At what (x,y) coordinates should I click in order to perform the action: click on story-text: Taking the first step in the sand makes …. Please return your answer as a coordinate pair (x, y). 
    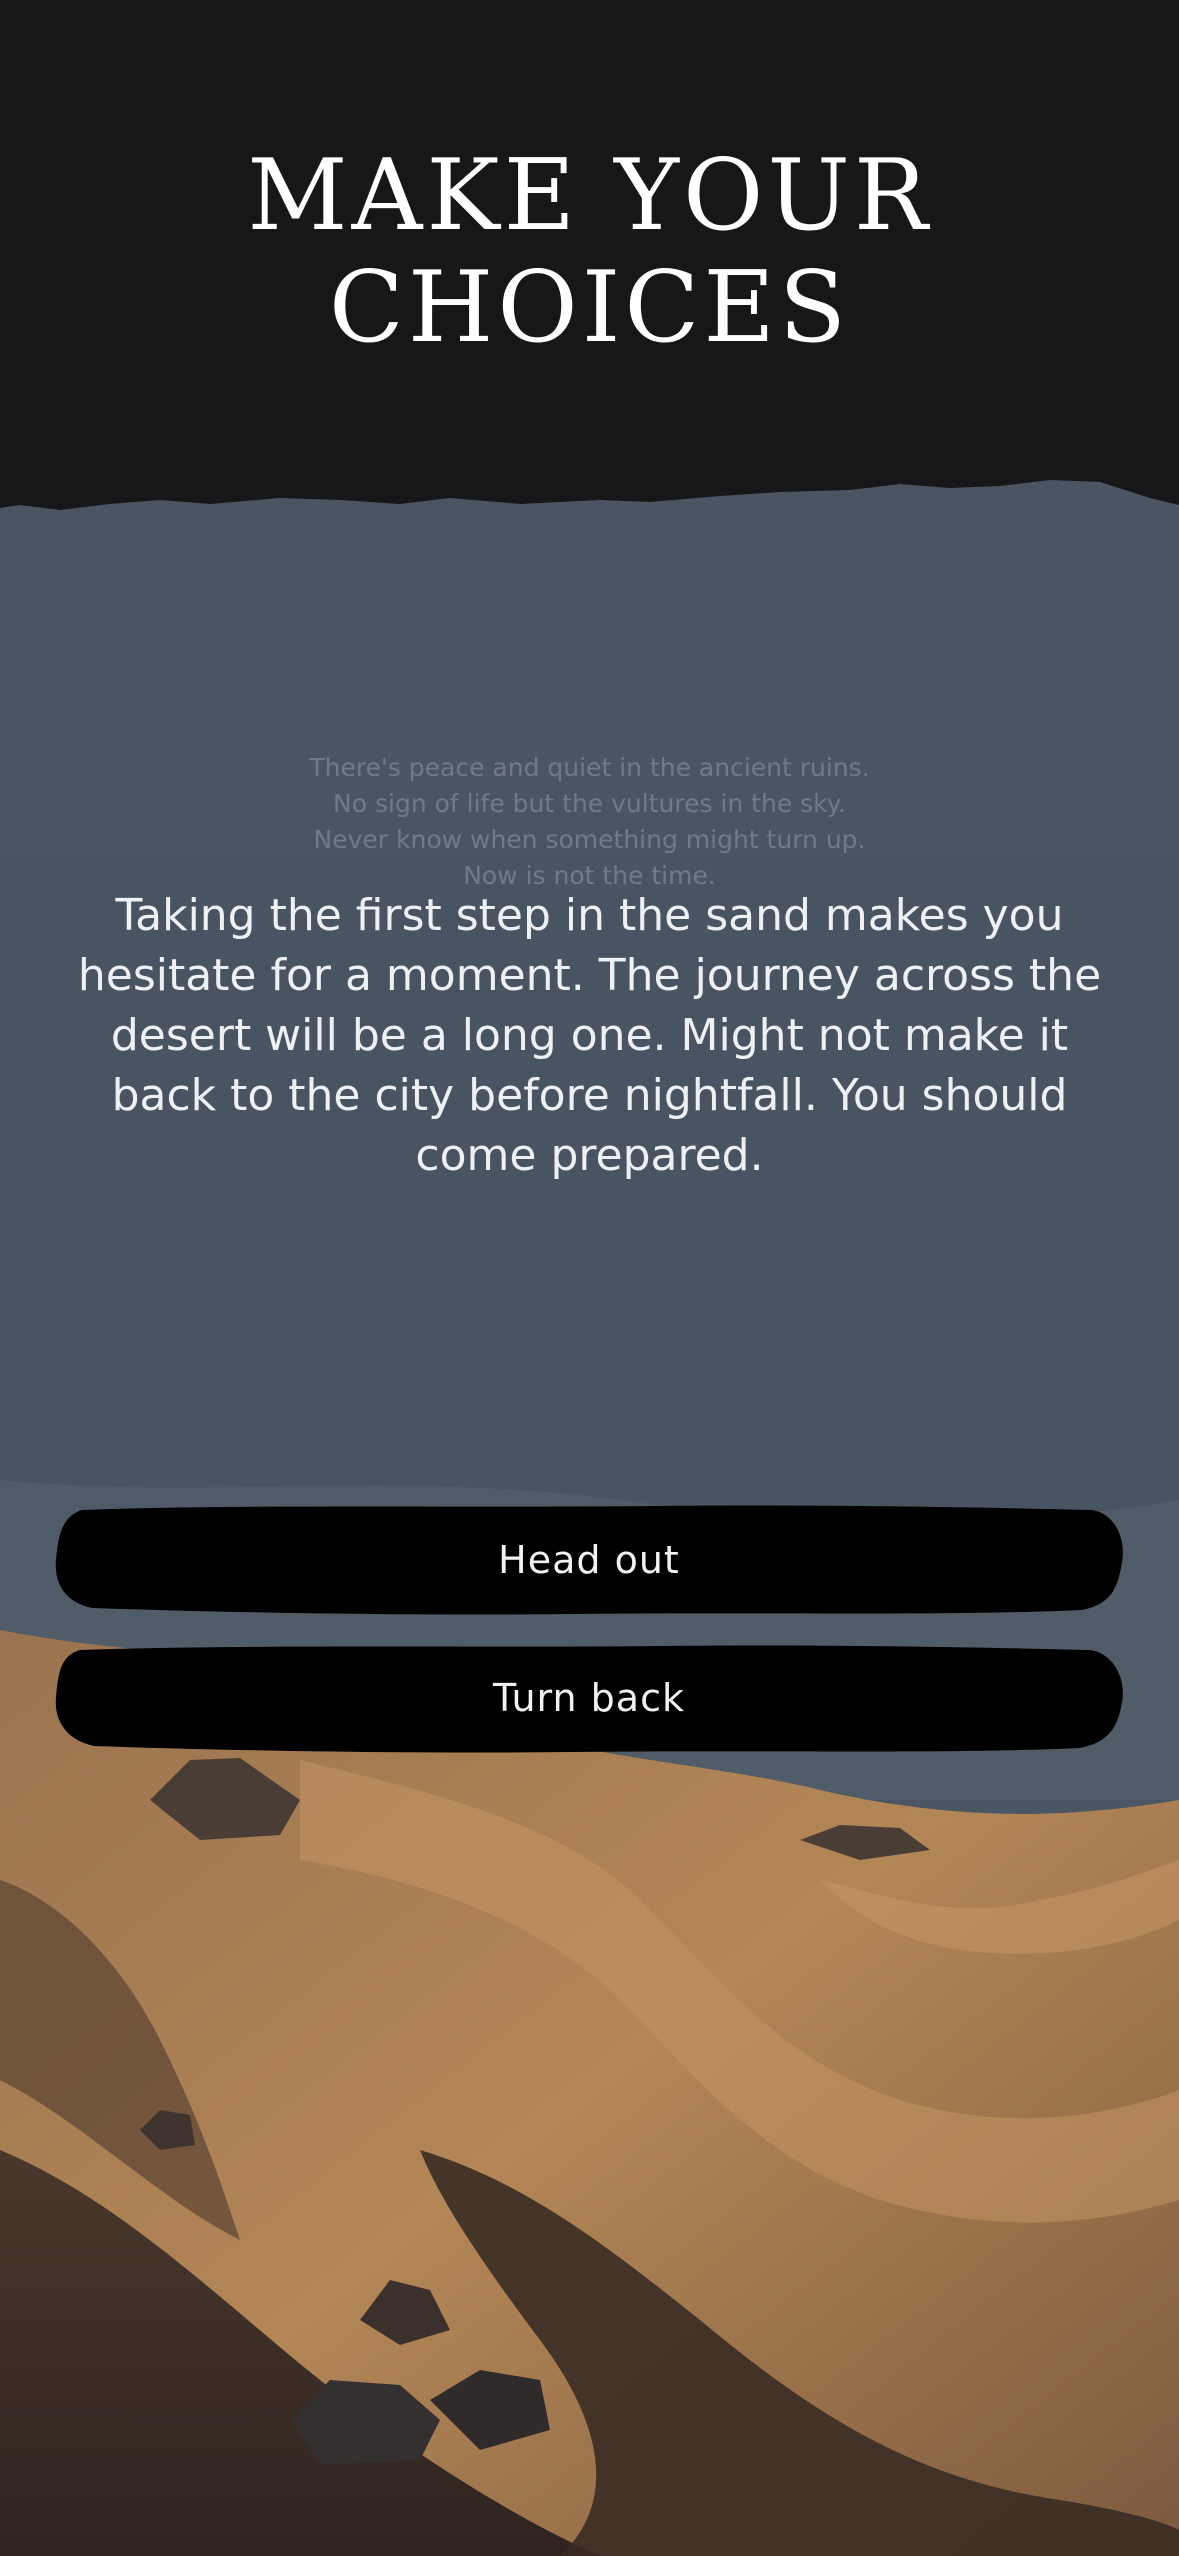
    Looking at the image, I should click on (589, 1035).